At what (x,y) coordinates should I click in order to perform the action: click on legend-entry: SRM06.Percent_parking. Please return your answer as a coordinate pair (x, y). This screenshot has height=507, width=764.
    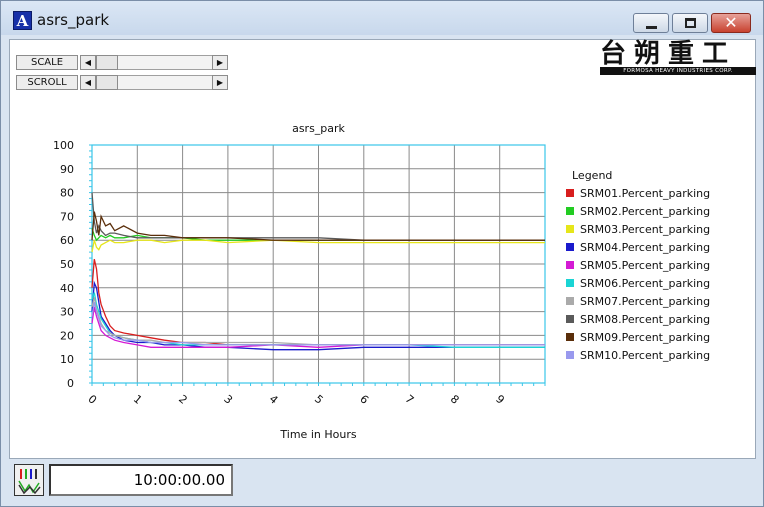
    Looking at the image, I should click on (645, 283).